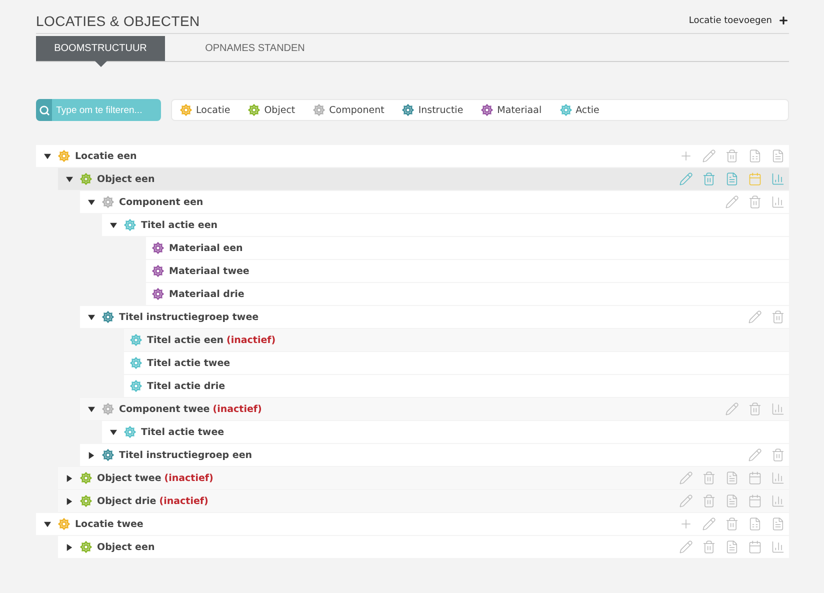  Describe the element at coordinates (456, 340) in the screenshot. I see `tree-row: Titel actie een (inactief)` at that location.